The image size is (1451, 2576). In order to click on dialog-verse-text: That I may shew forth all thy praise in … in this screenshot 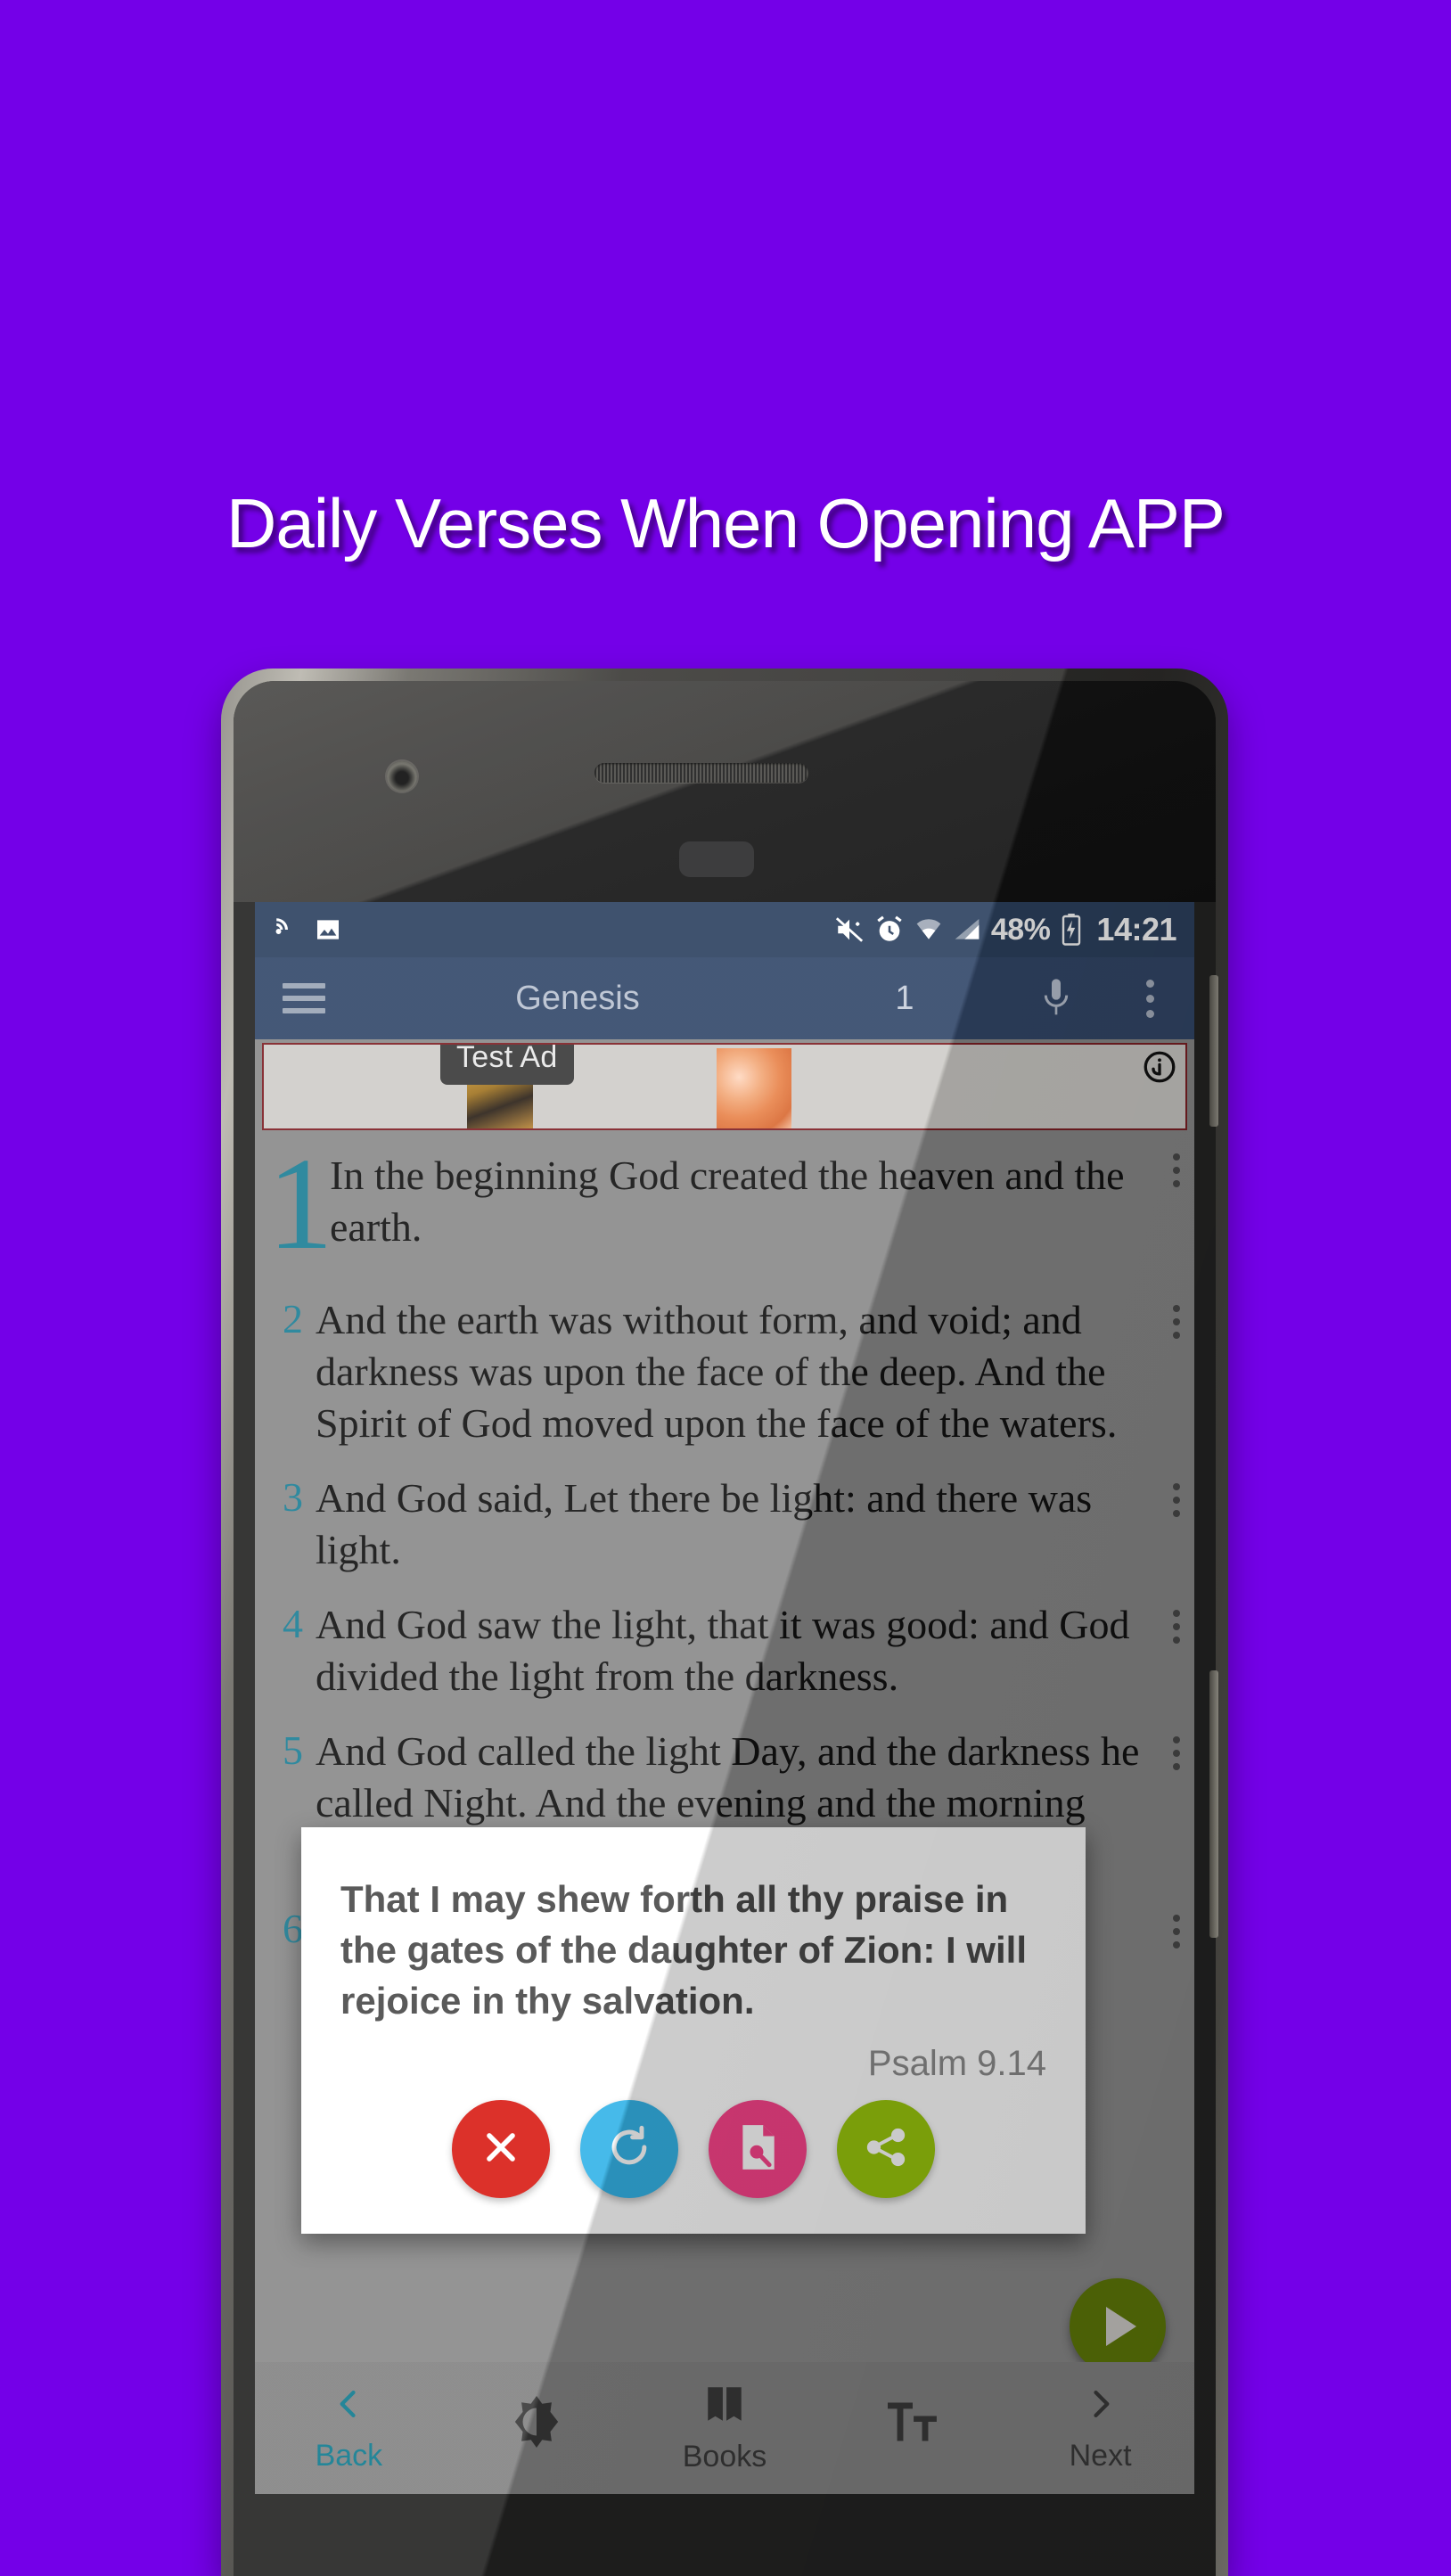, I will do `click(683, 1950)`.